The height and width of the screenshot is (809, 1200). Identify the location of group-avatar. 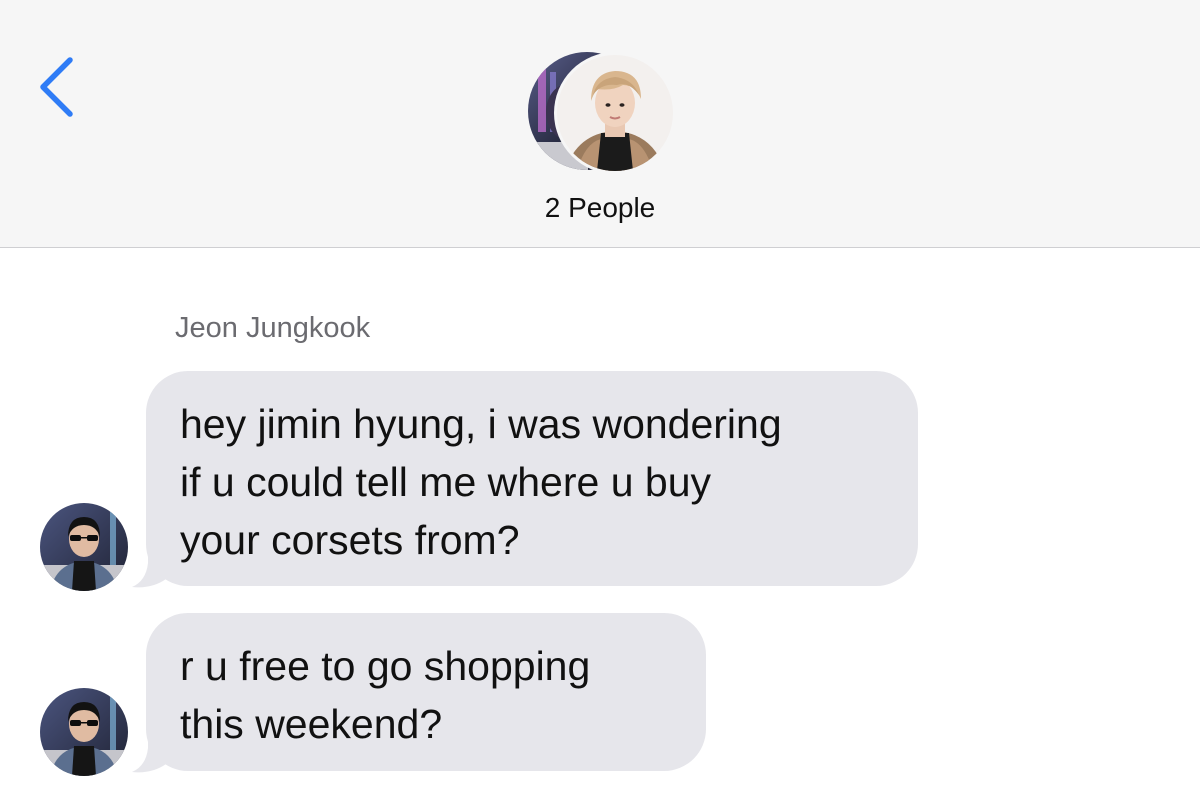
(603, 114).